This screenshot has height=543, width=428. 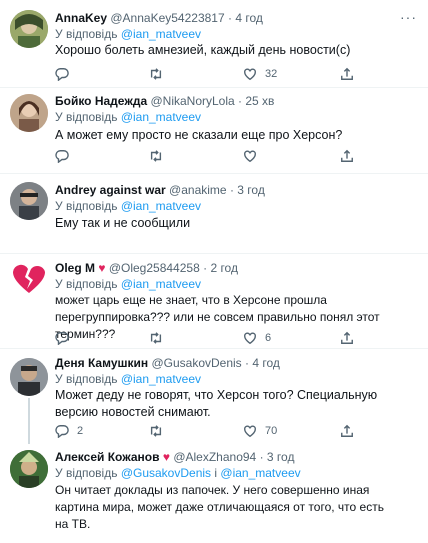 What do you see at coordinates (214, 348) in the screenshot?
I see `divider` at bounding box center [214, 348].